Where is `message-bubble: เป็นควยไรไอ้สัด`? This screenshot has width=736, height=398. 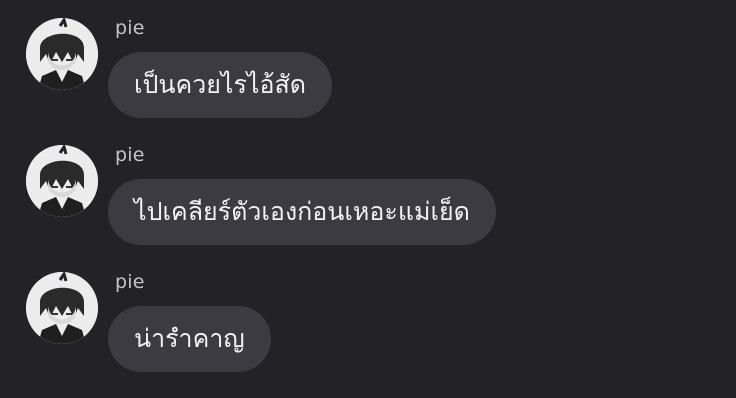
message-bubble: เป็นควยไรไอ้สัด is located at coordinates (220, 85).